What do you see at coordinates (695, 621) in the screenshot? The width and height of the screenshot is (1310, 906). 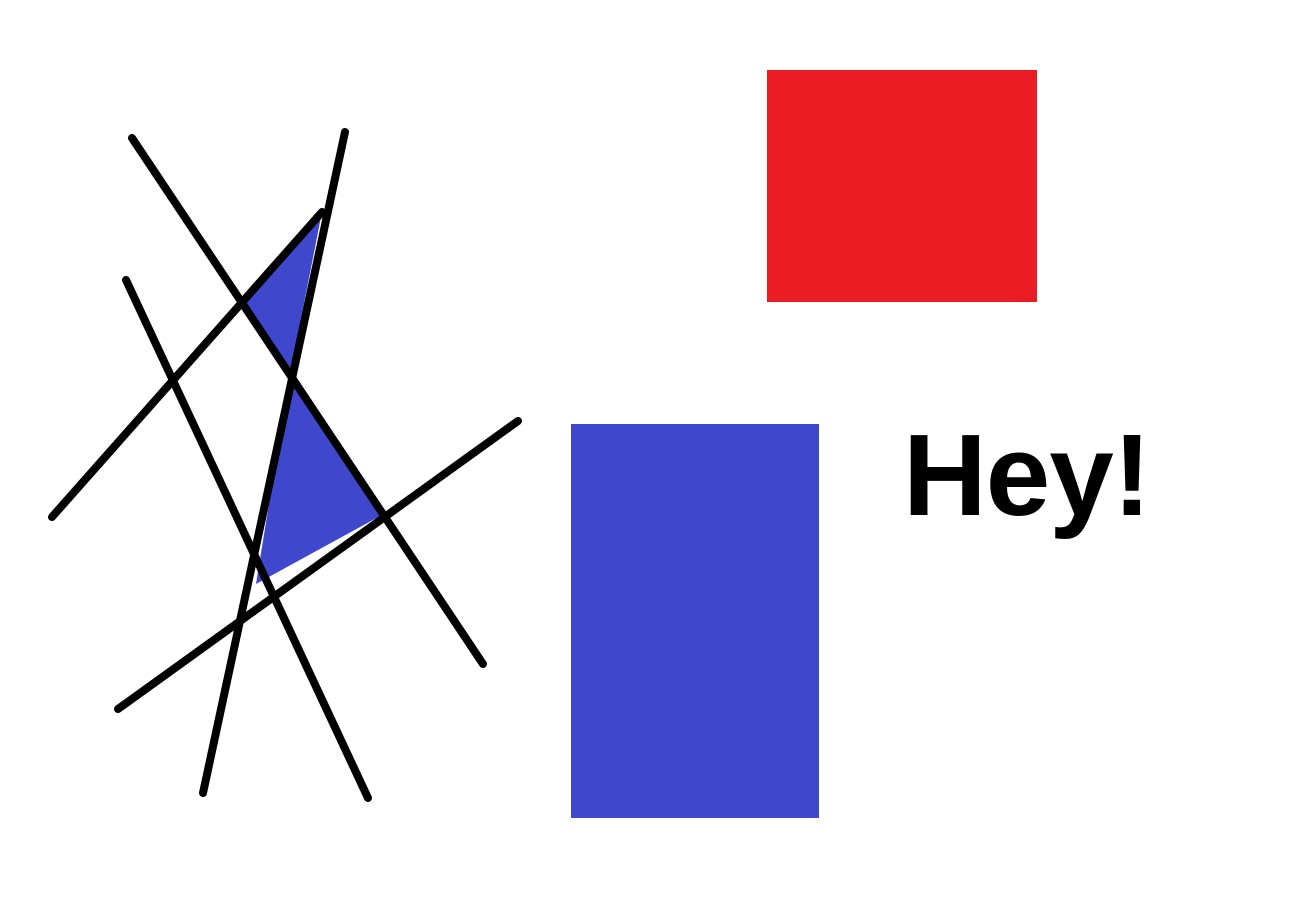 I see `blue-rectangle` at bounding box center [695, 621].